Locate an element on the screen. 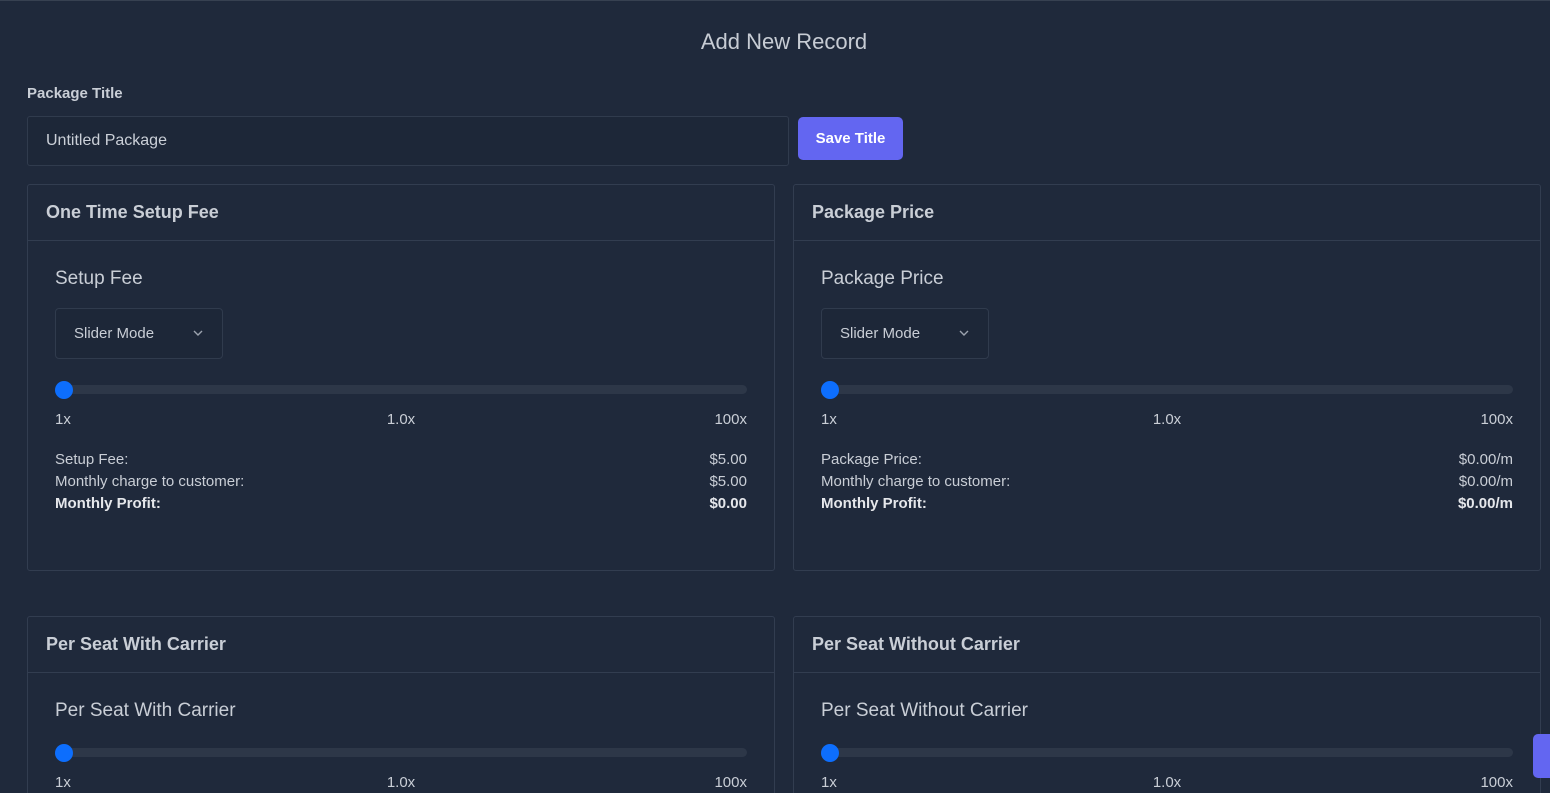 This screenshot has height=793, width=1550. package-price-mode-select: Slider Mode is located at coordinates (905, 333).